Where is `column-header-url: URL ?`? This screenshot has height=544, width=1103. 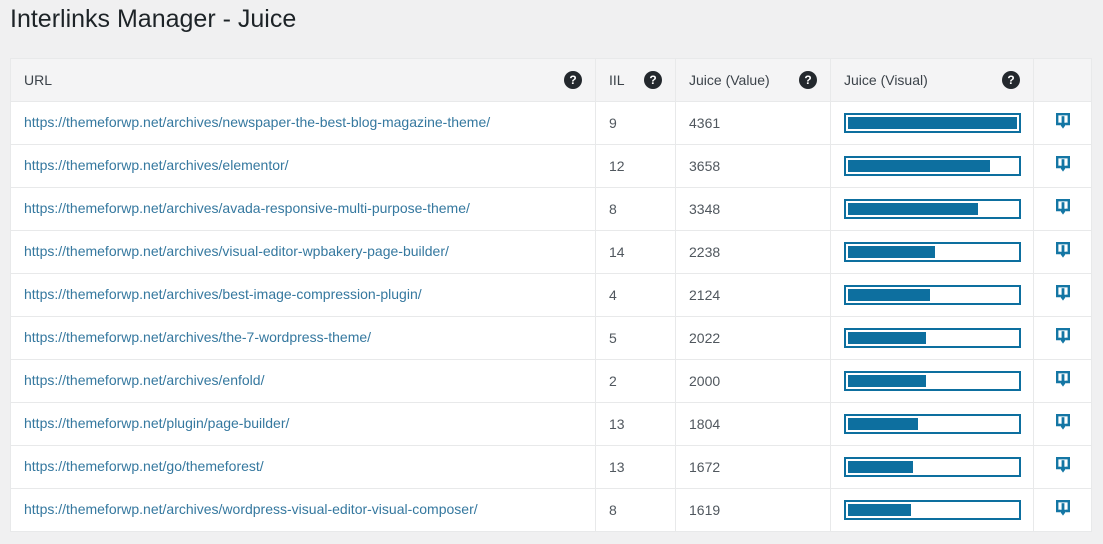
column-header-url: URL ? is located at coordinates (303, 79).